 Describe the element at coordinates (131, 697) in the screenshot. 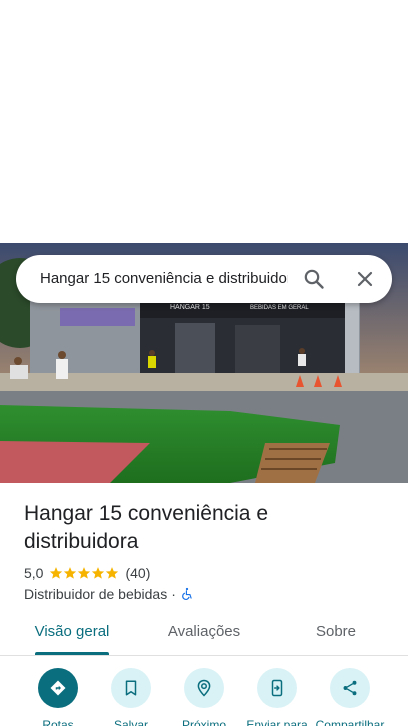

I see `save-button: Salvar` at that location.